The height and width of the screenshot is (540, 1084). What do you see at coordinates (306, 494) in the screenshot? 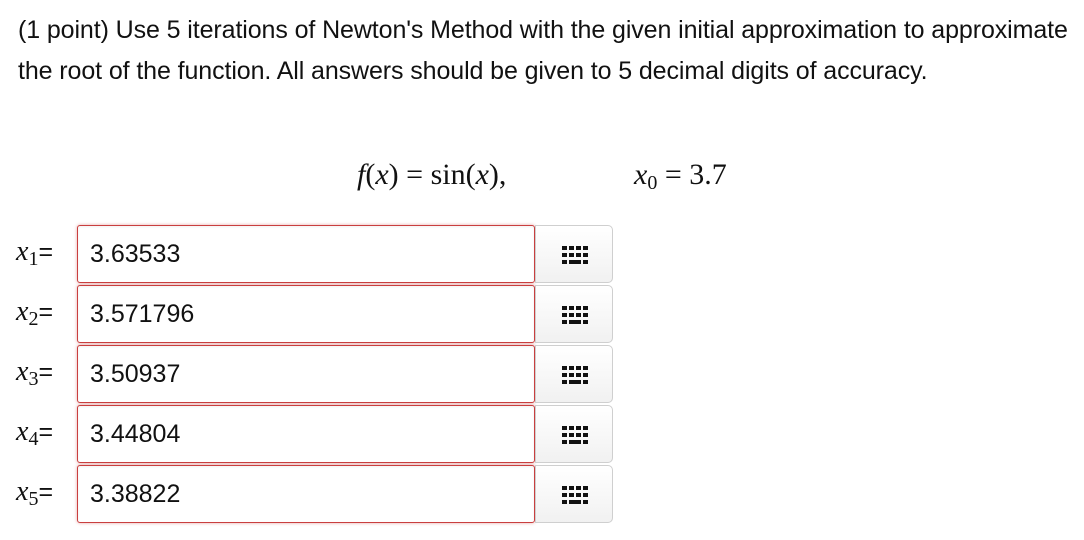
I see `answer-input-x5` at bounding box center [306, 494].